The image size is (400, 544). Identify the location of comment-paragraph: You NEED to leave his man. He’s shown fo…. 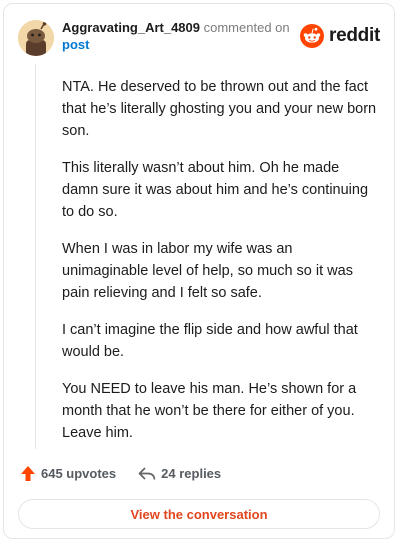
(209, 411).